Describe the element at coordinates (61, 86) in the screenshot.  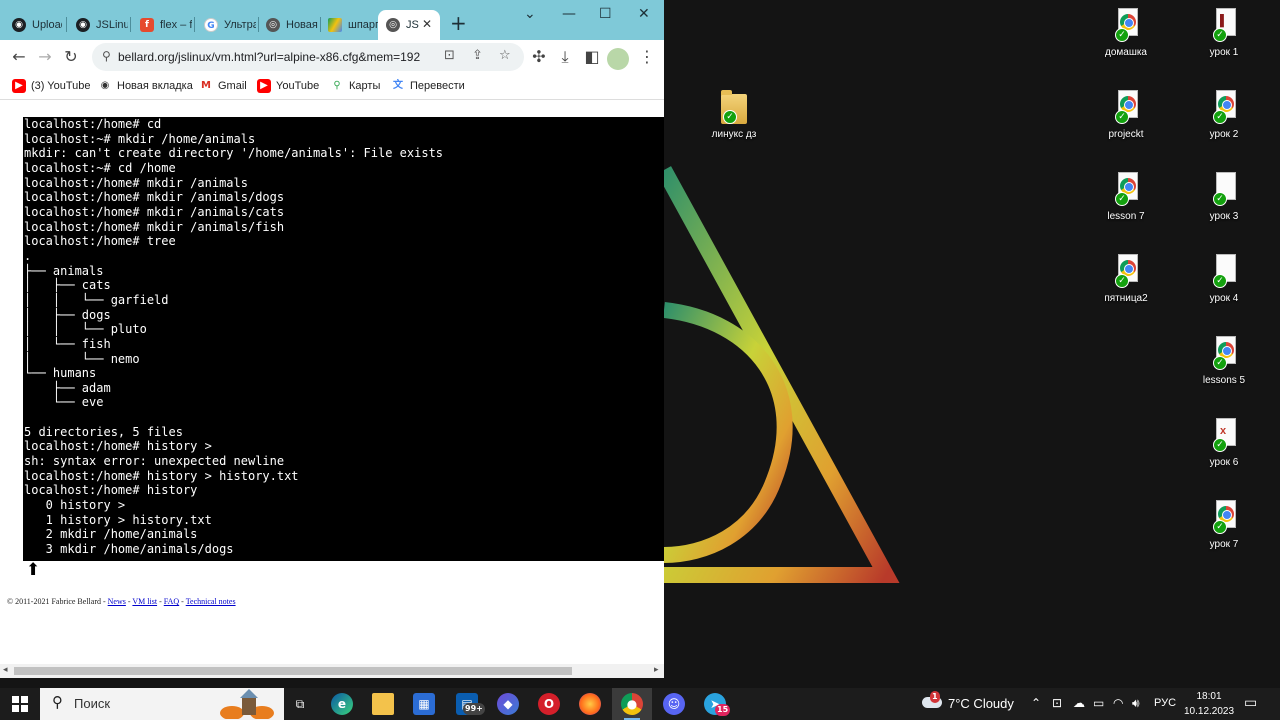
I see `bookmark-label: (3) YouTube` at that location.